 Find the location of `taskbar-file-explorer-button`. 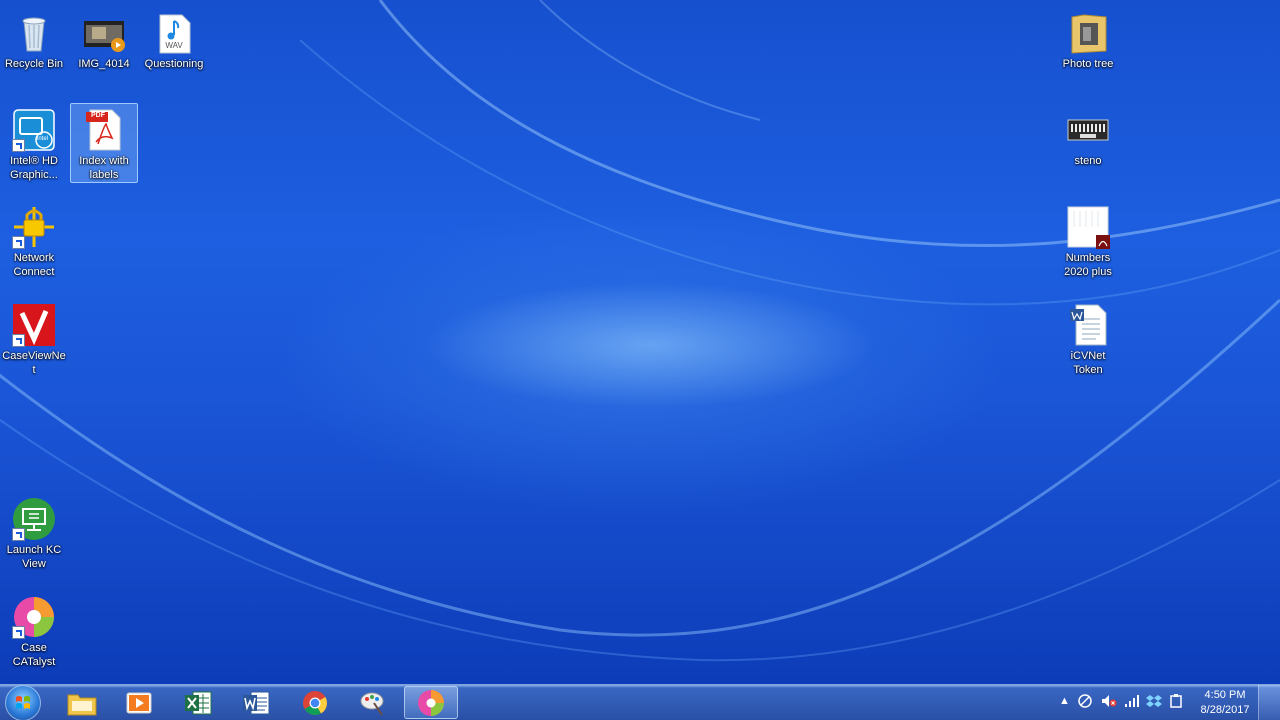

taskbar-file-explorer-button is located at coordinates (82, 702).